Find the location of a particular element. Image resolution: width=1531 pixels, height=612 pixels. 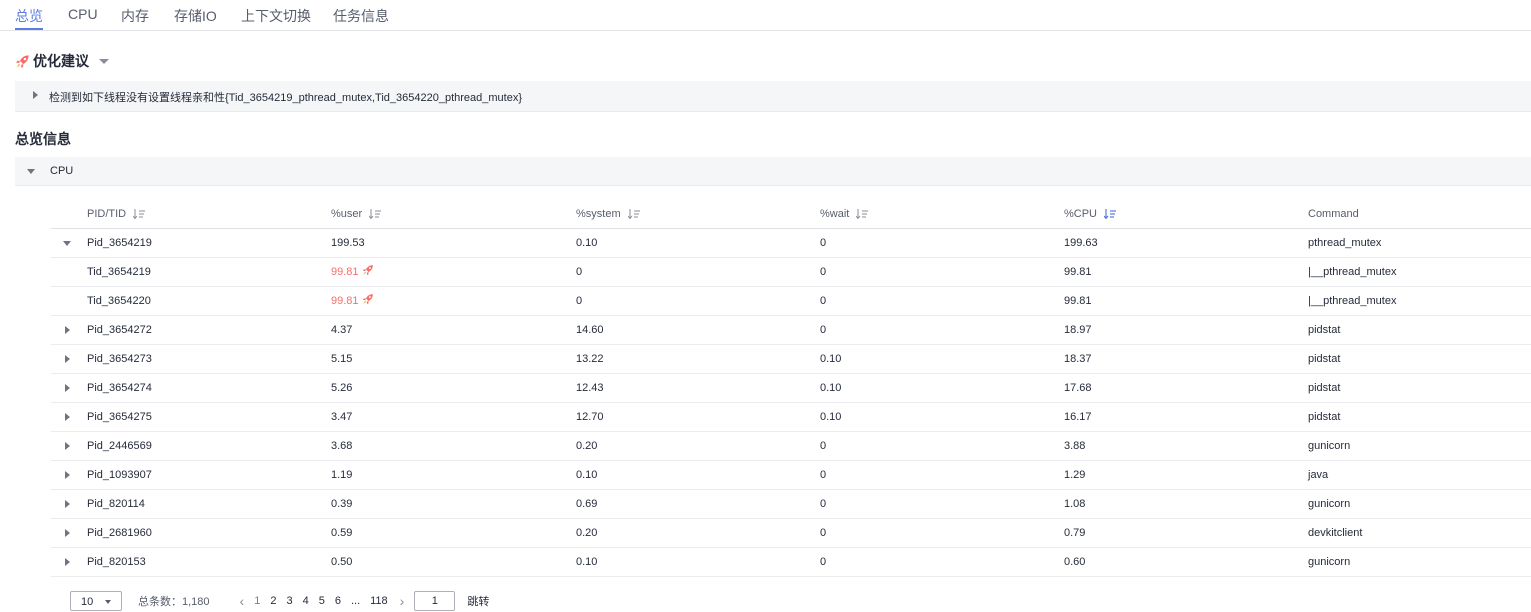

tab-overview: 总览 is located at coordinates (29, 18).